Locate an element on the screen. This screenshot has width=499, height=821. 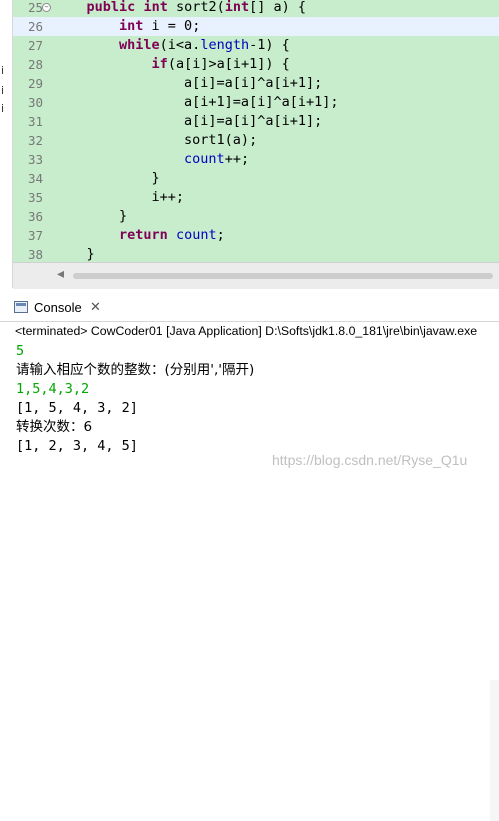
fold-toggle-icon: − is located at coordinates (46, 7).